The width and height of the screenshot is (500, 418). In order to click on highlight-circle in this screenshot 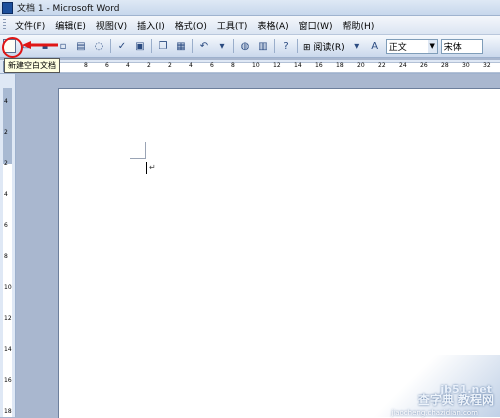, I will do `click(12, 47)`.